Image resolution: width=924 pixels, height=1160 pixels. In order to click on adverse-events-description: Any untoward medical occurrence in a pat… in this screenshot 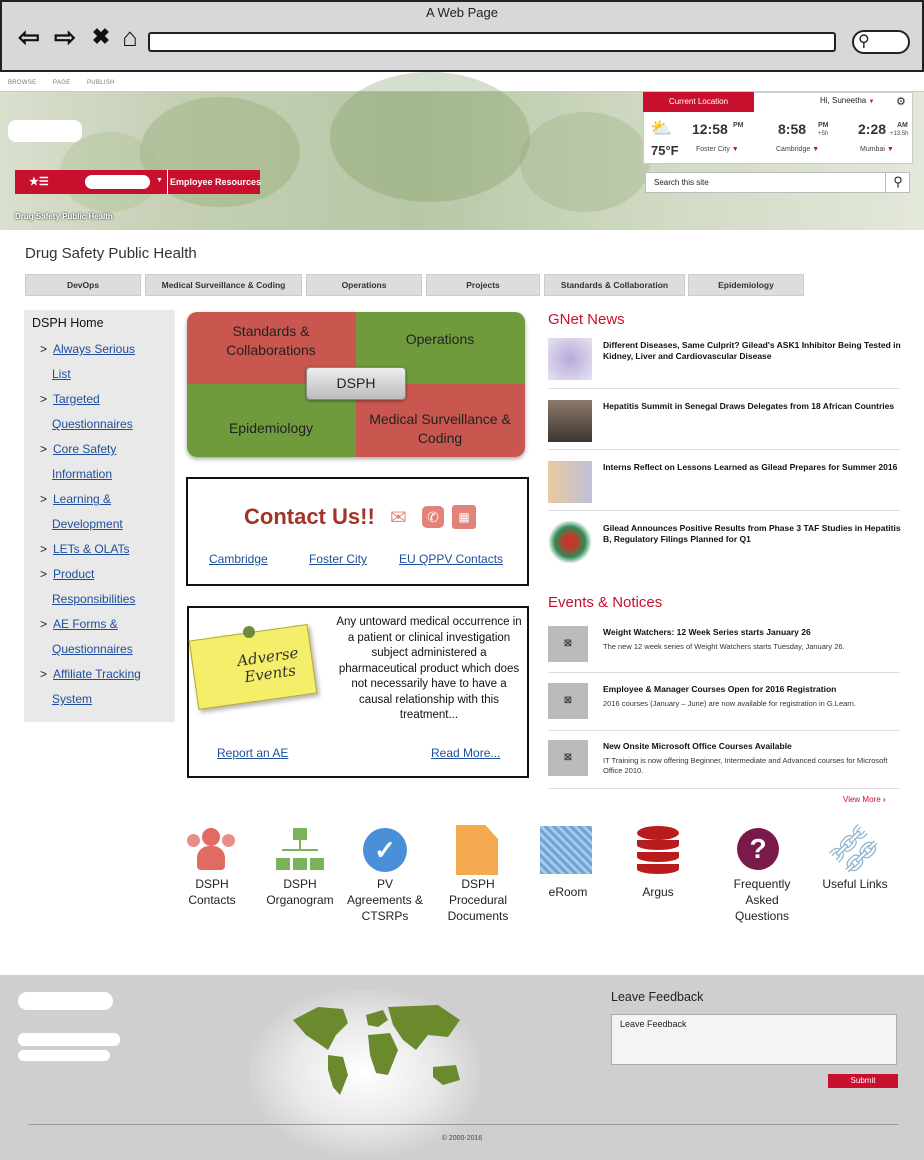, I will do `click(429, 668)`.